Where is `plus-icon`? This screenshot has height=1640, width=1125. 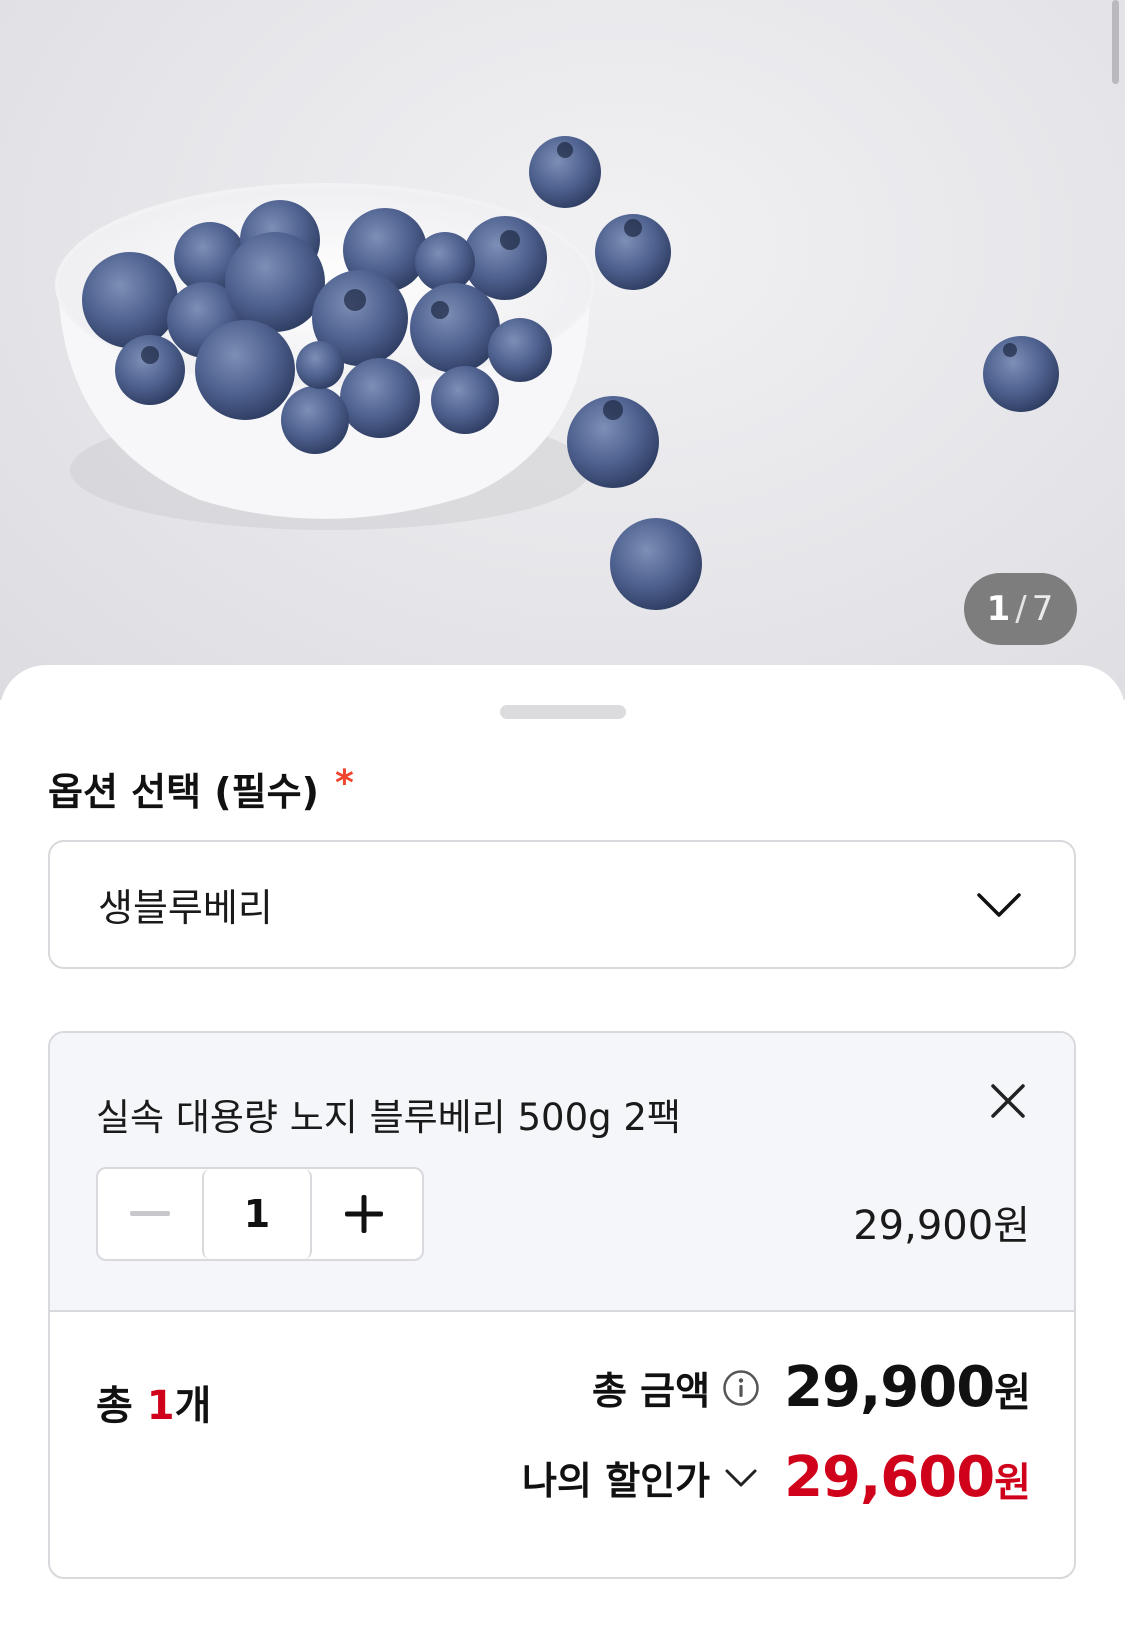 plus-icon is located at coordinates (364, 1214).